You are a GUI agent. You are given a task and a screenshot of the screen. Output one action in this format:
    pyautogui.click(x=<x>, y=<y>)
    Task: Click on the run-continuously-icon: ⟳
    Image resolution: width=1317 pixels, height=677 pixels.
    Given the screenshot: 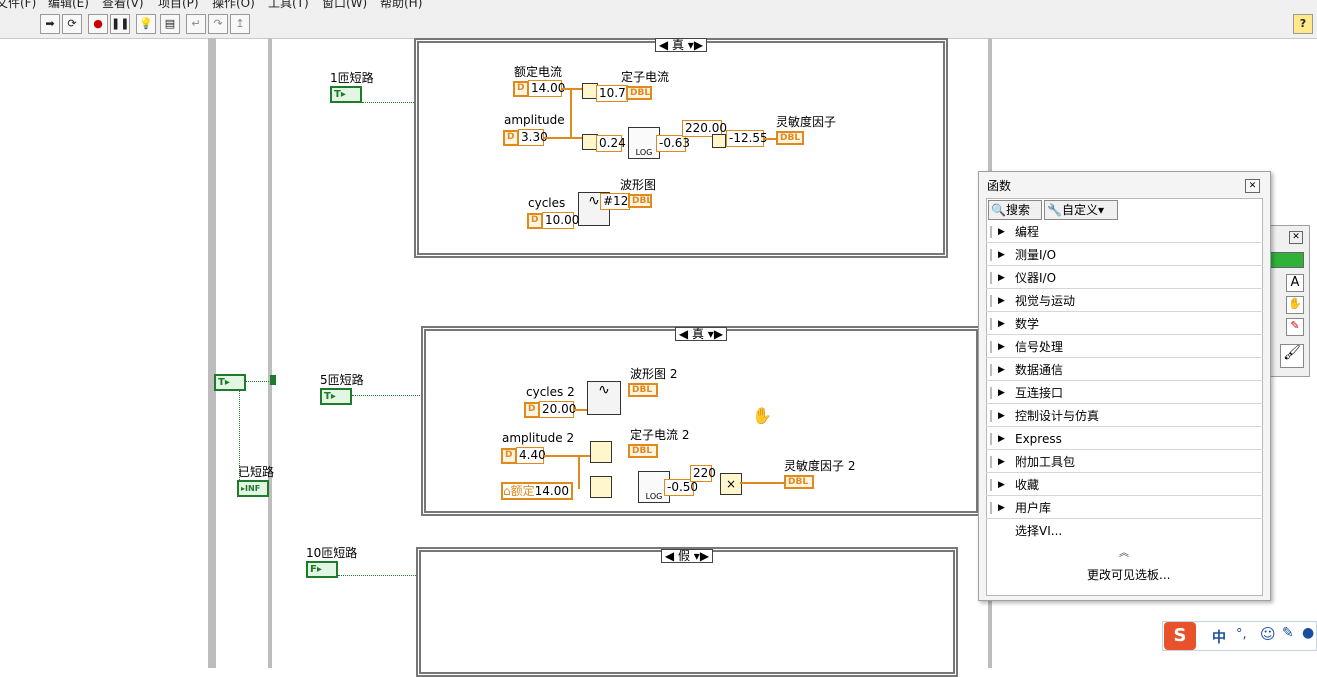 What is the action you would take?
    pyautogui.click(x=72, y=24)
    